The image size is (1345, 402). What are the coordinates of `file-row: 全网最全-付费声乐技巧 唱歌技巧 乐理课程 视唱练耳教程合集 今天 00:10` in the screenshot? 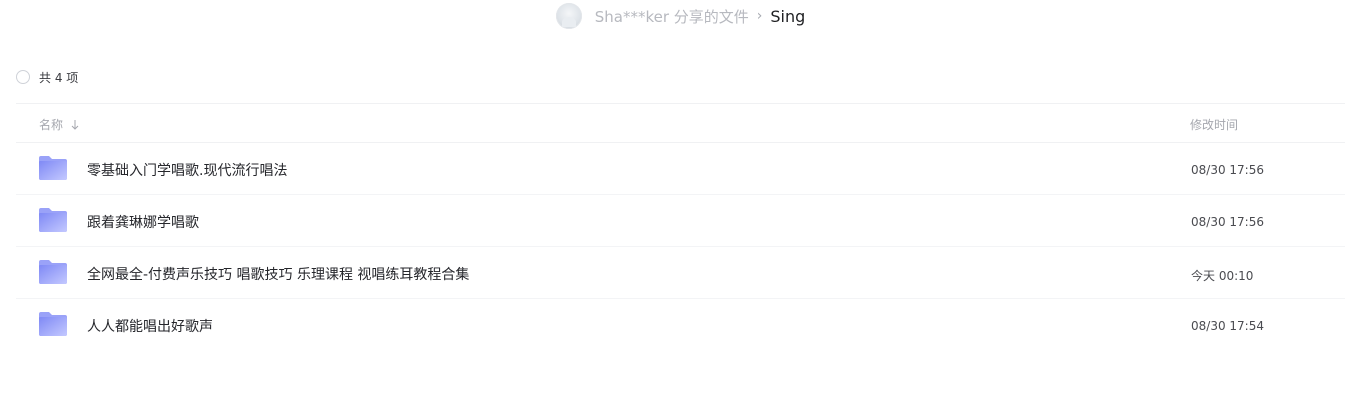 It's located at (680, 273).